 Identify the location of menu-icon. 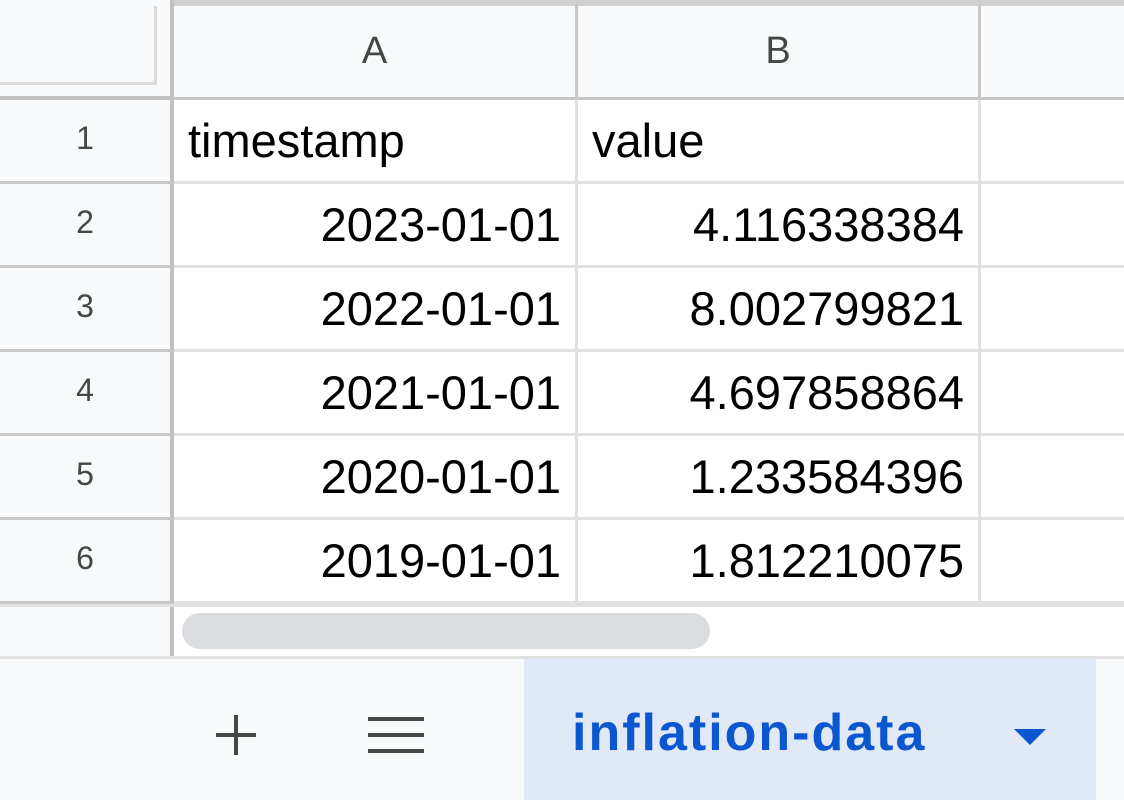
(396, 735).